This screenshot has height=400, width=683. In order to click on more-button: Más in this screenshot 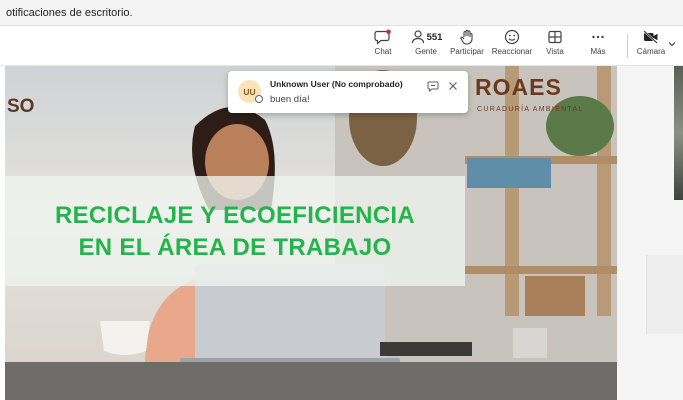, I will do `click(598, 46)`.